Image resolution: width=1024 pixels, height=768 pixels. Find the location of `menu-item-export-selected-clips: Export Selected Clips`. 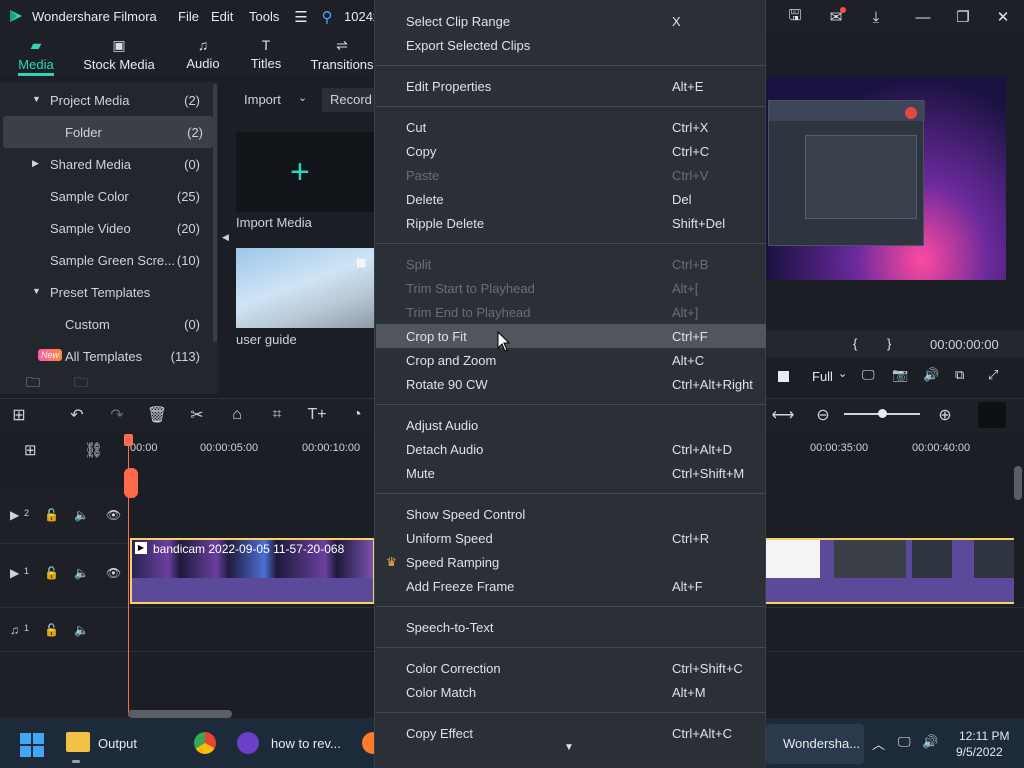

menu-item-export-selected-clips: Export Selected Clips is located at coordinates (571, 45).